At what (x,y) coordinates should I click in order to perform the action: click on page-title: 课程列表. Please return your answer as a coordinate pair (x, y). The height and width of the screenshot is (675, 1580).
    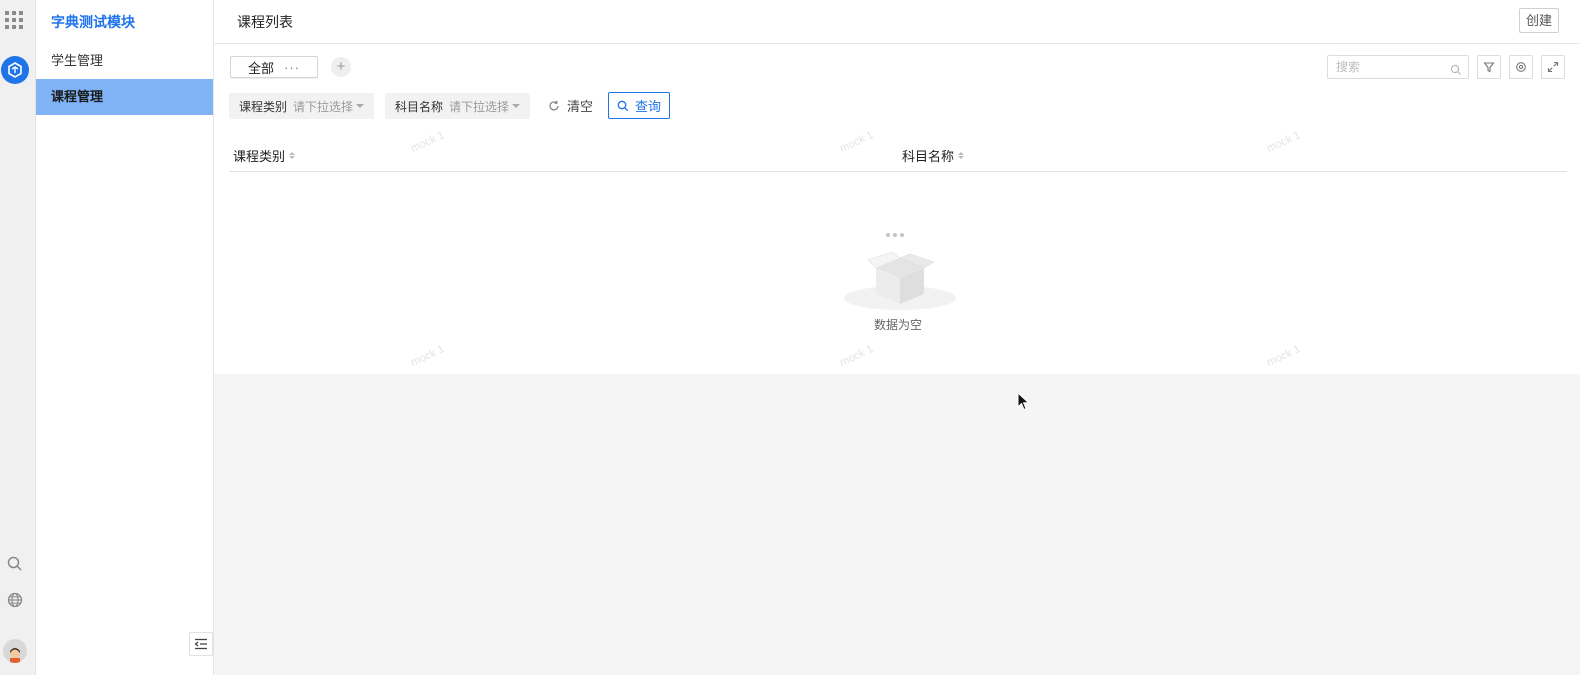
    Looking at the image, I should click on (265, 22).